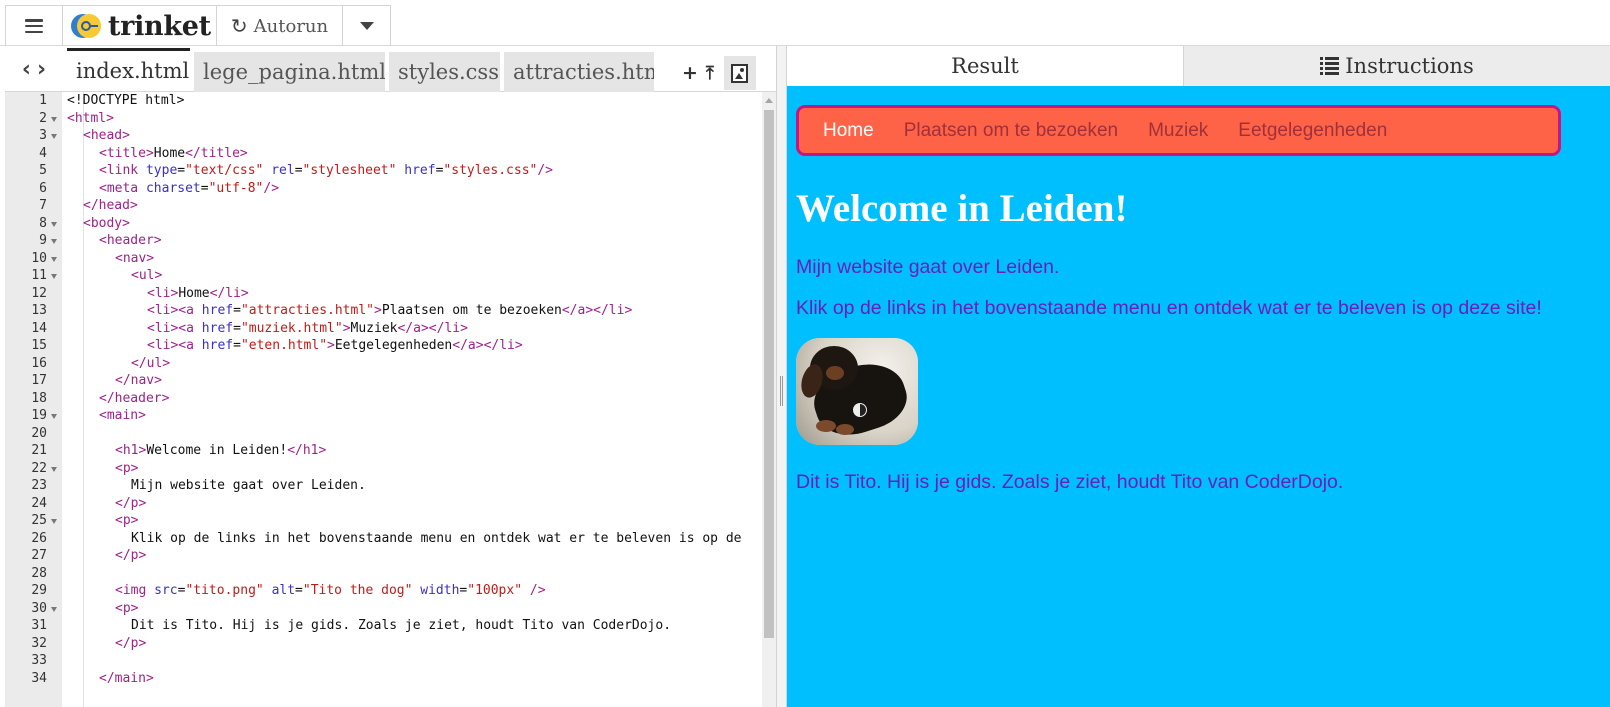 The height and width of the screenshot is (707, 1610). I want to click on code-line: 3 <head>, so click(382, 136).